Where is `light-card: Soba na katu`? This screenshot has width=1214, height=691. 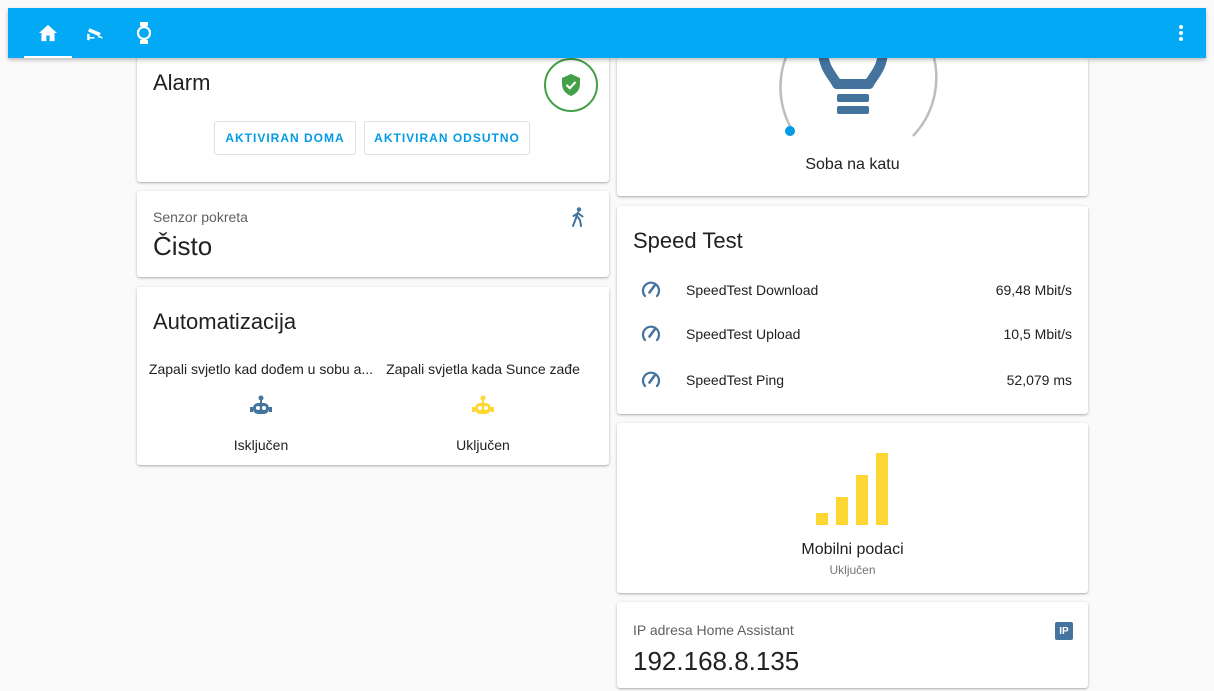 light-card: Soba na katu is located at coordinates (852, 123).